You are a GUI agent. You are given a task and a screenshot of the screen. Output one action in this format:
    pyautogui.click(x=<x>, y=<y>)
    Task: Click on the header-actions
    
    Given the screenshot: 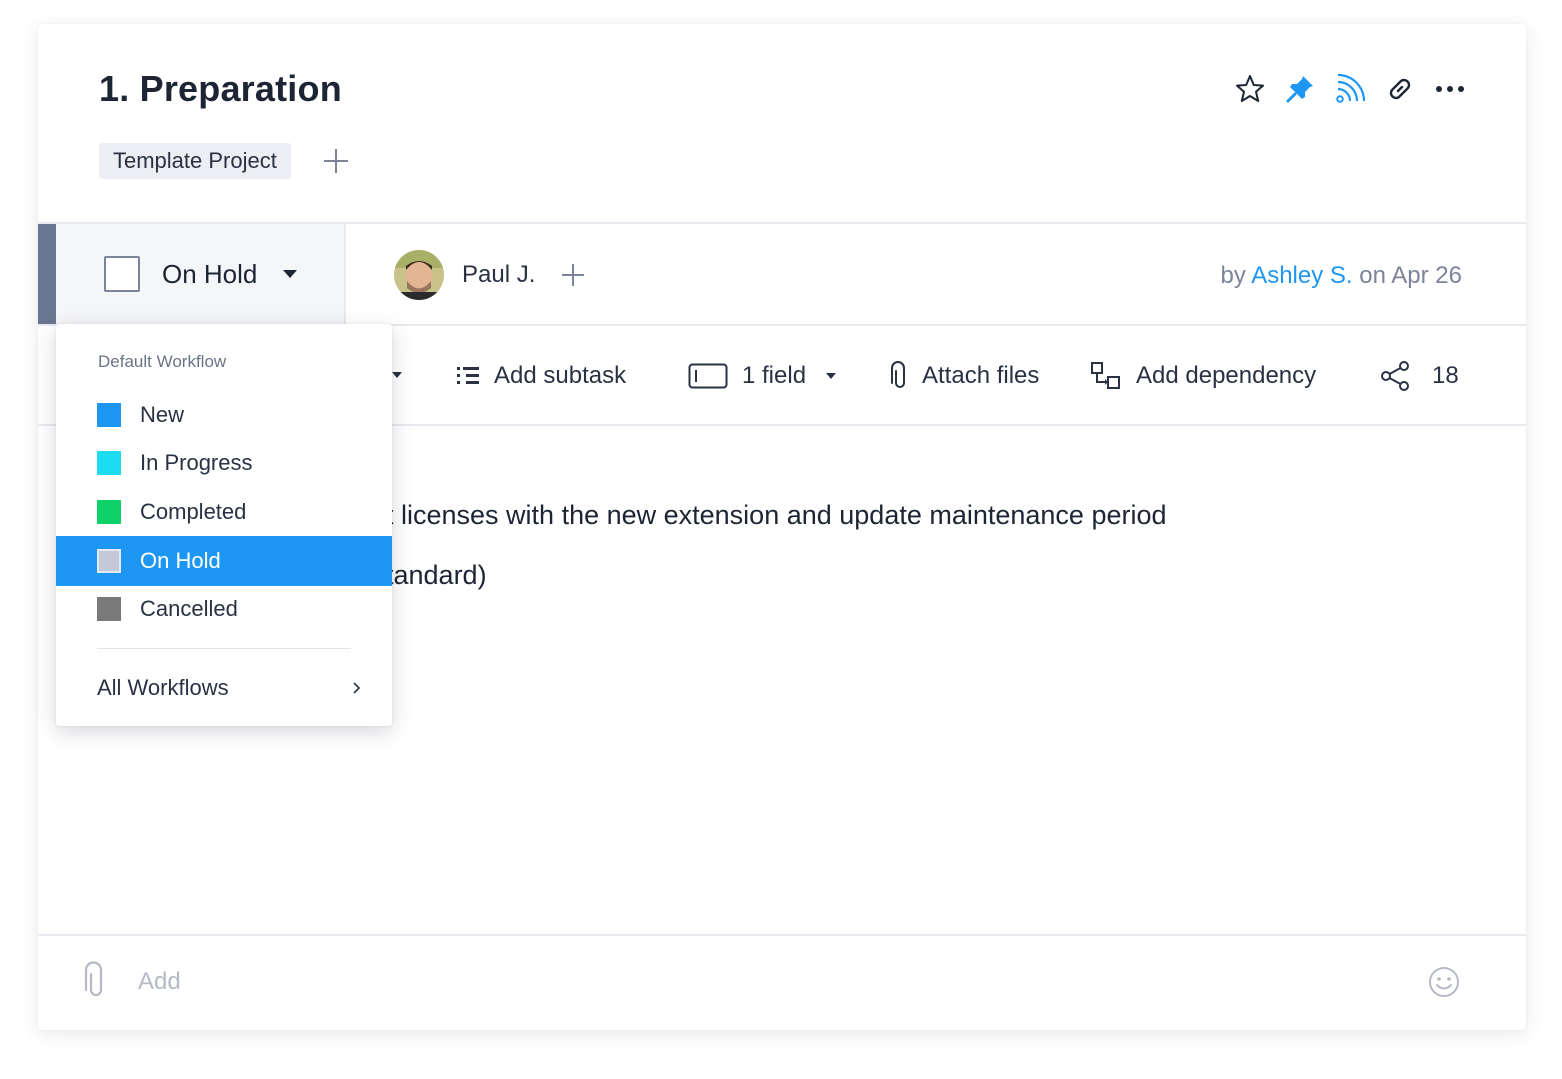 What is the action you would take?
    pyautogui.click(x=1350, y=89)
    